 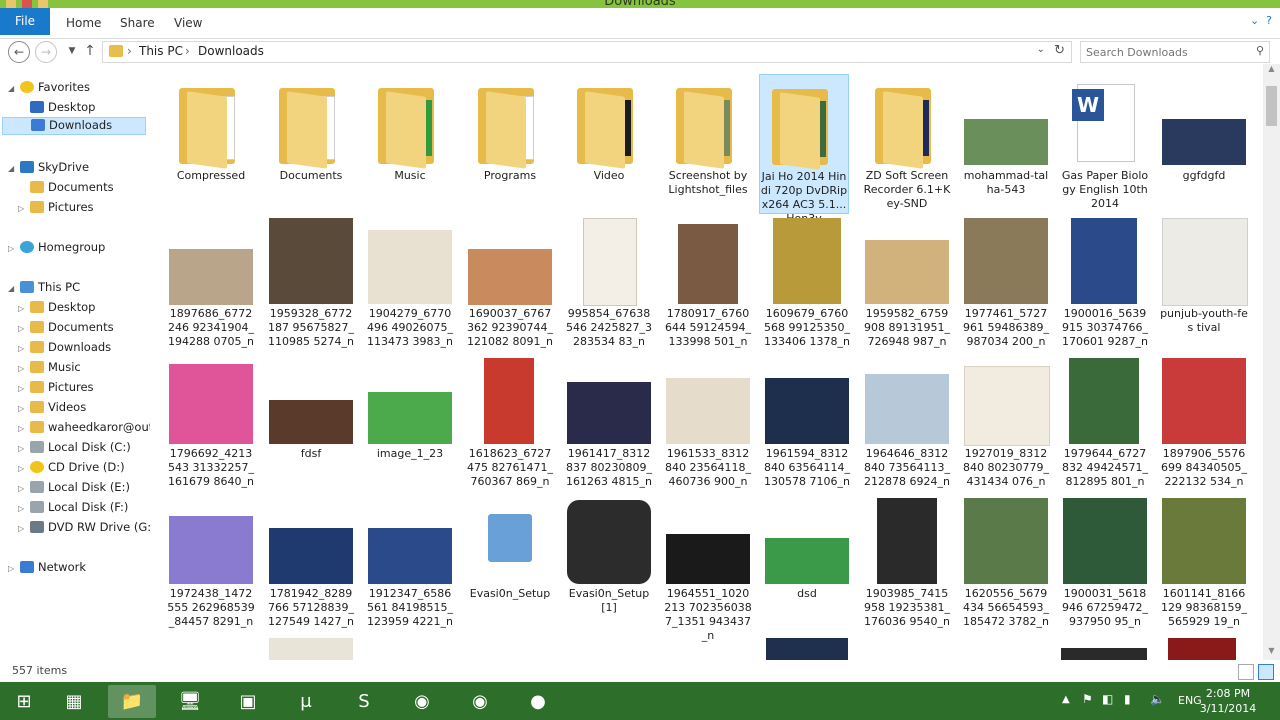 What do you see at coordinates (538, 701) in the screenshot?
I see `internet-download-manager-icon: ●` at bounding box center [538, 701].